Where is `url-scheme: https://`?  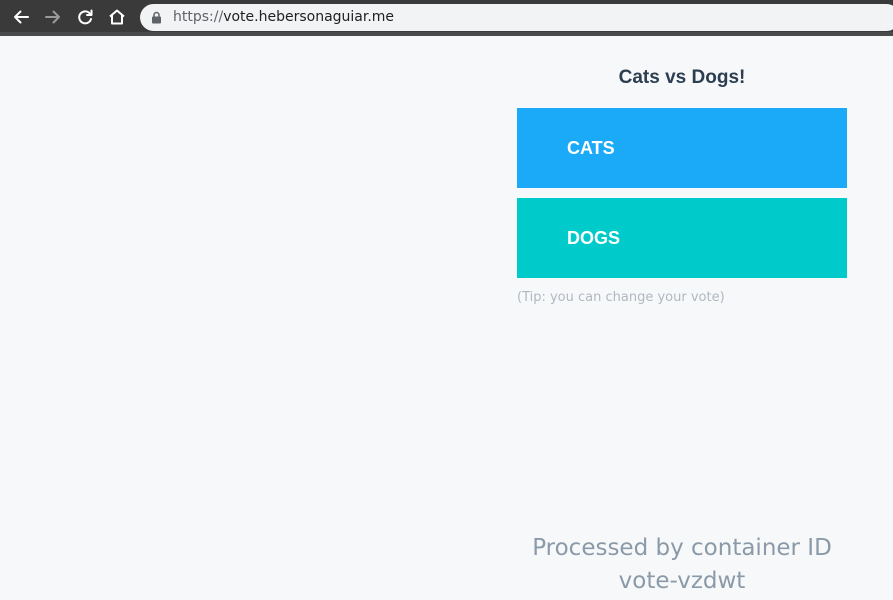
url-scheme: https:// is located at coordinates (198, 17).